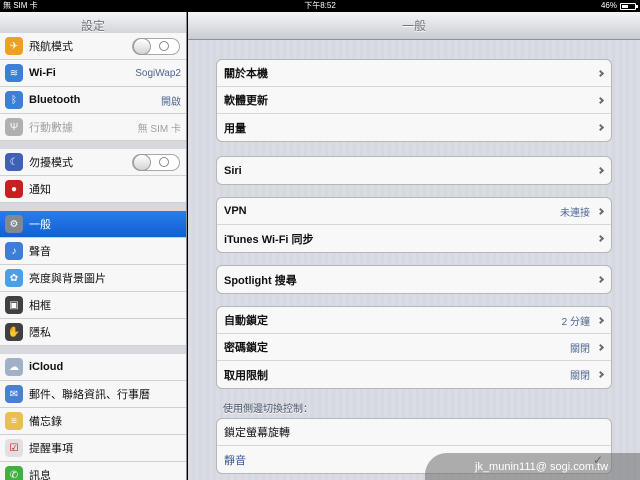 The image size is (640, 480). I want to click on battery-icon, so click(629, 6).